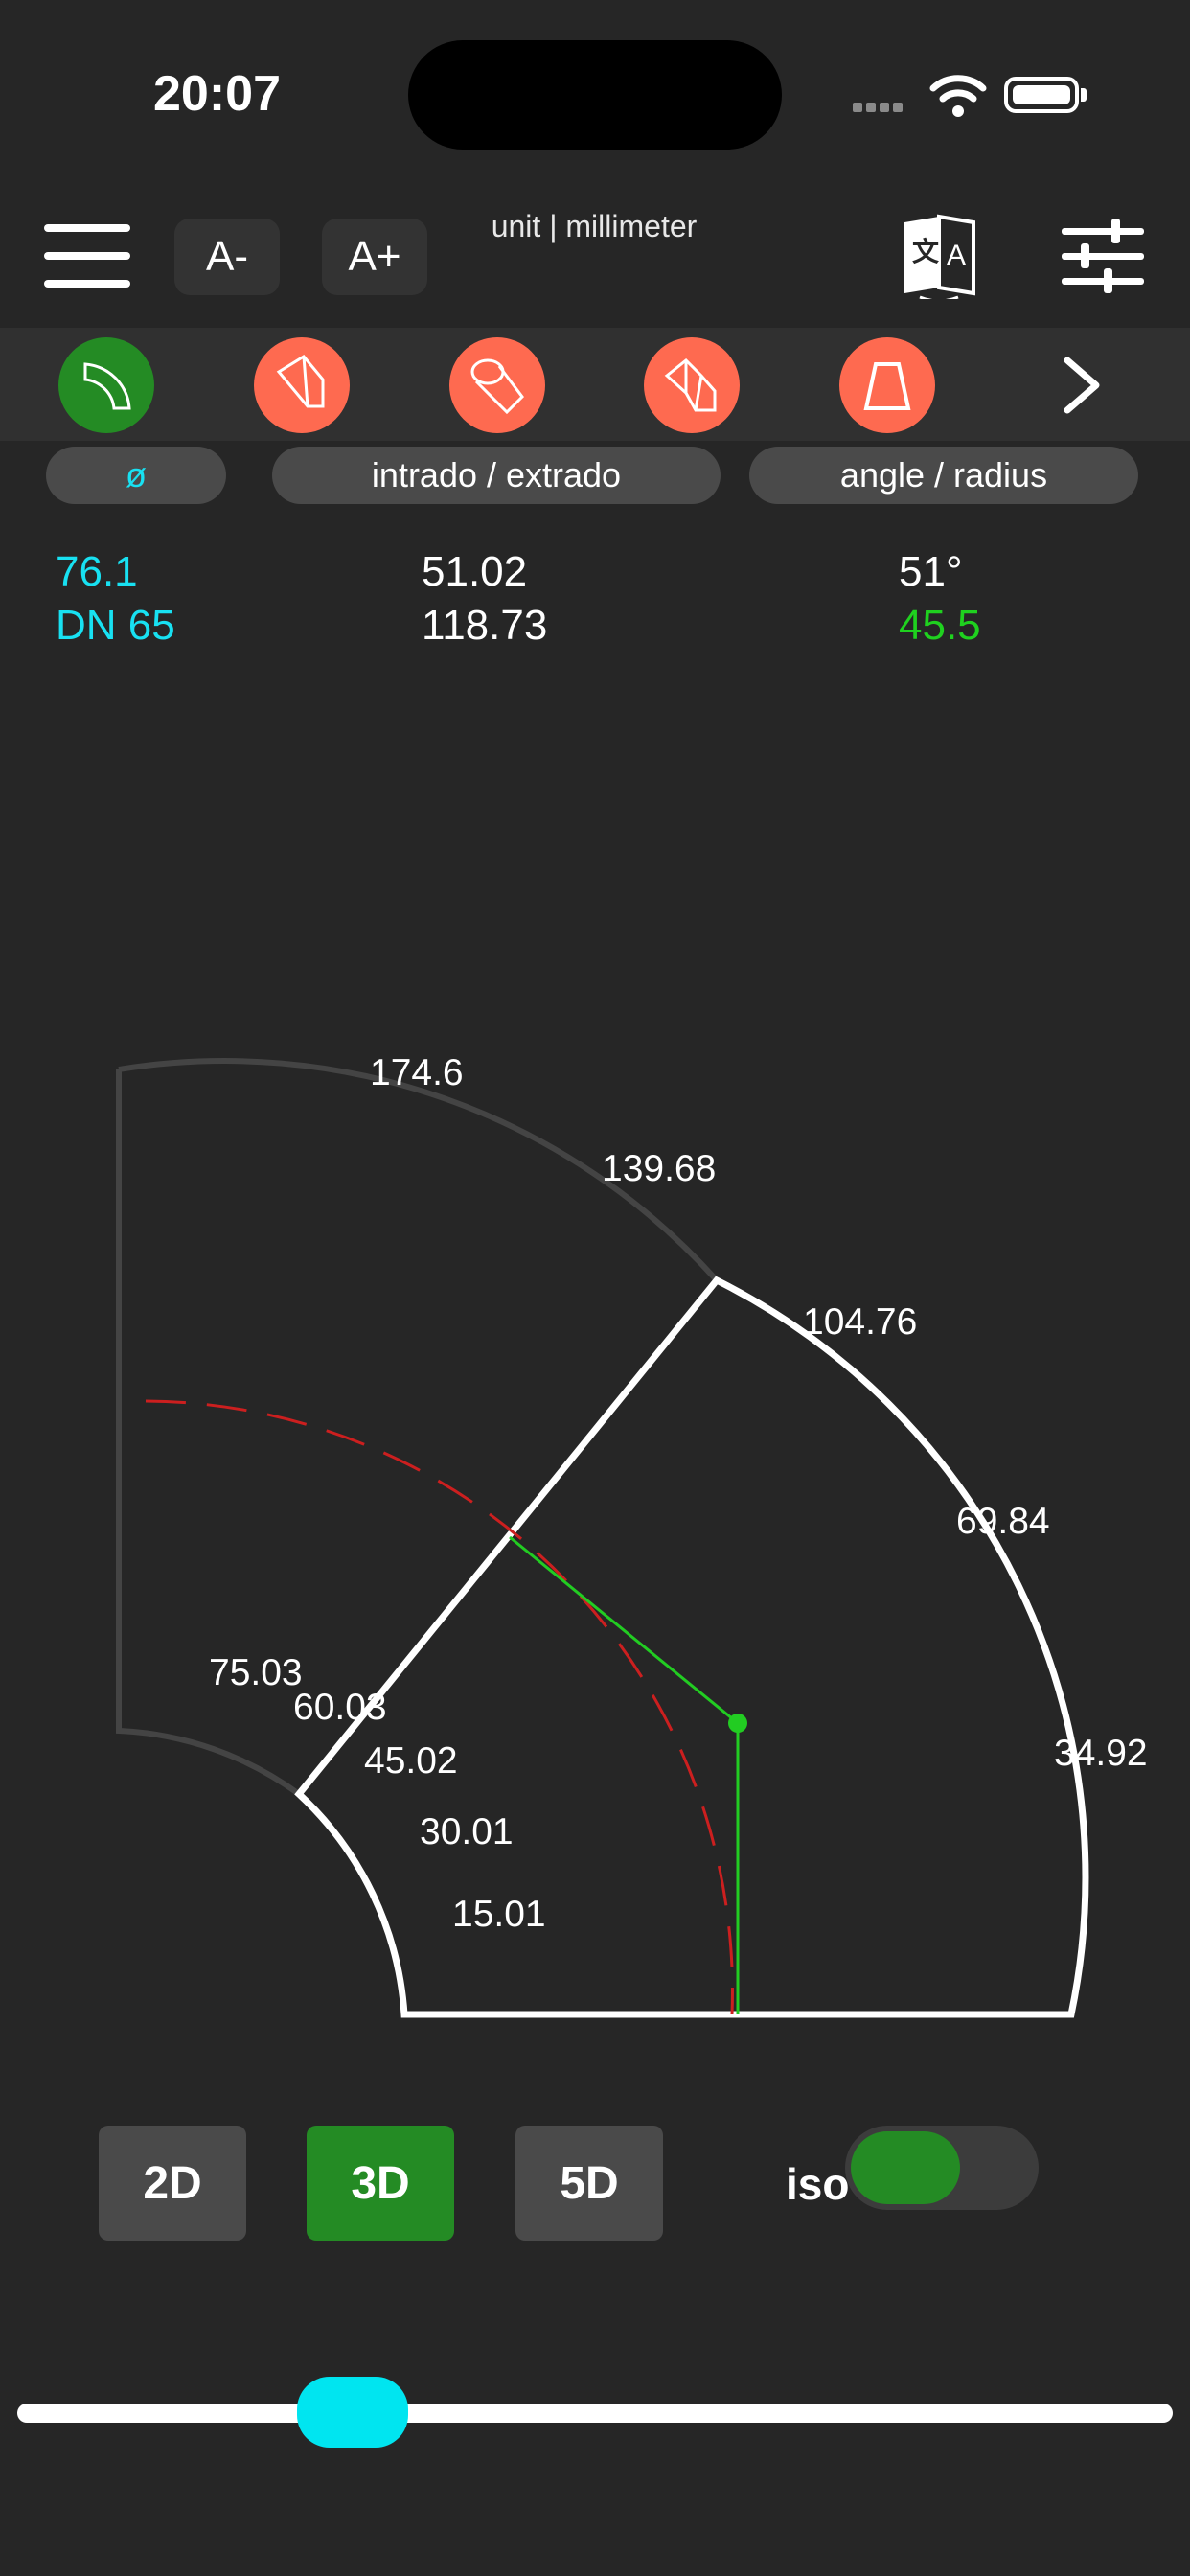 This screenshot has height=2576, width=1190. I want to click on outer-label-4: 69.84, so click(1003, 1521).